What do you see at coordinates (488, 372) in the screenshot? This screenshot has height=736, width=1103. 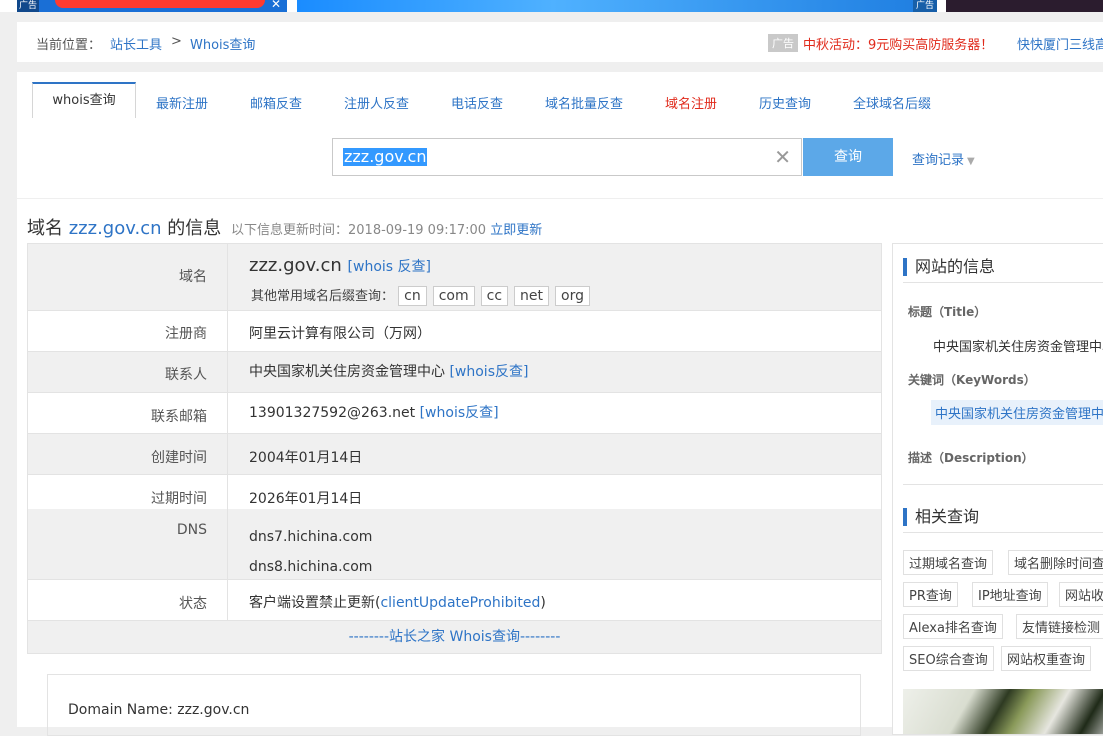 I see `contact-reverse-link: [whois反查]` at bounding box center [488, 372].